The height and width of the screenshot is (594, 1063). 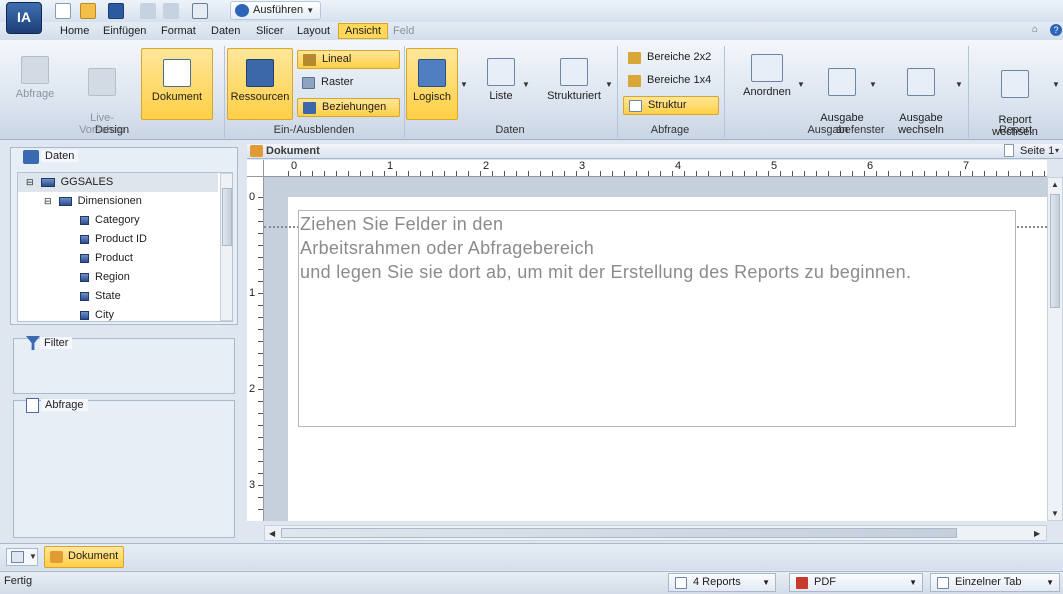 I want to click on run-button: Ausführen ▼, so click(x=276, y=10).